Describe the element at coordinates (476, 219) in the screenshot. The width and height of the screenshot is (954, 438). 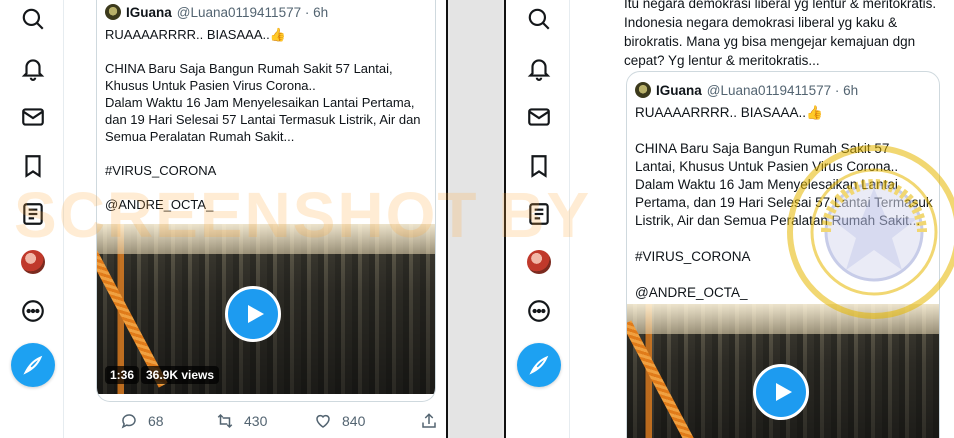
I see `panel-gap` at that location.